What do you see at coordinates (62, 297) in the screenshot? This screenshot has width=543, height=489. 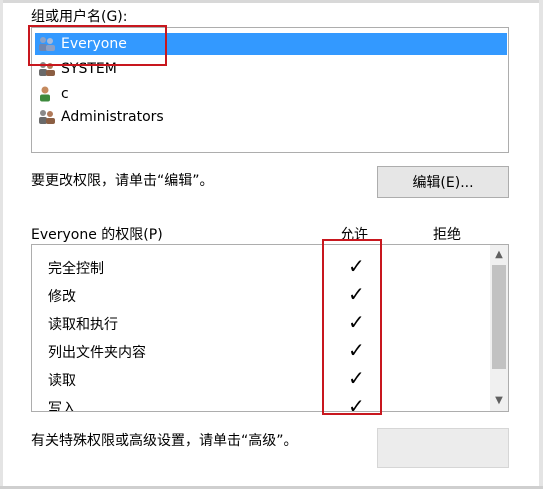 I see `permission-name: 修改` at bounding box center [62, 297].